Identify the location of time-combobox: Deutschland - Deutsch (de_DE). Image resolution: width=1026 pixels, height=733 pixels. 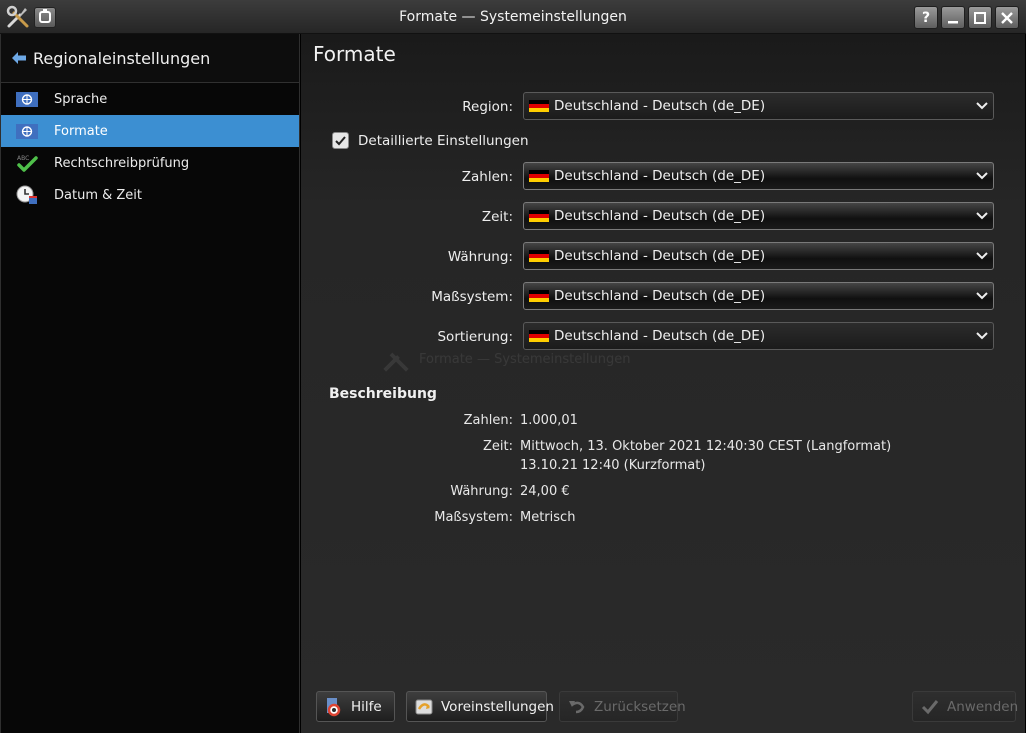
(758, 216).